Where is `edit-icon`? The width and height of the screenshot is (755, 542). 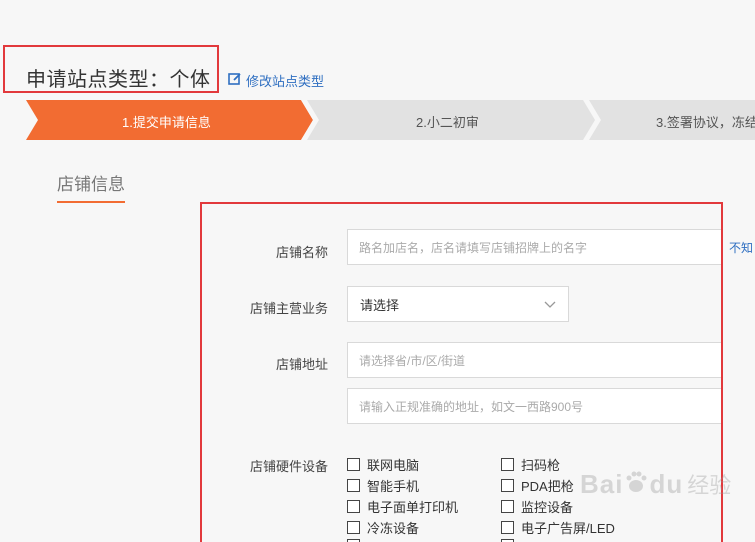
edit-icon is located at coordinates (237, 80).